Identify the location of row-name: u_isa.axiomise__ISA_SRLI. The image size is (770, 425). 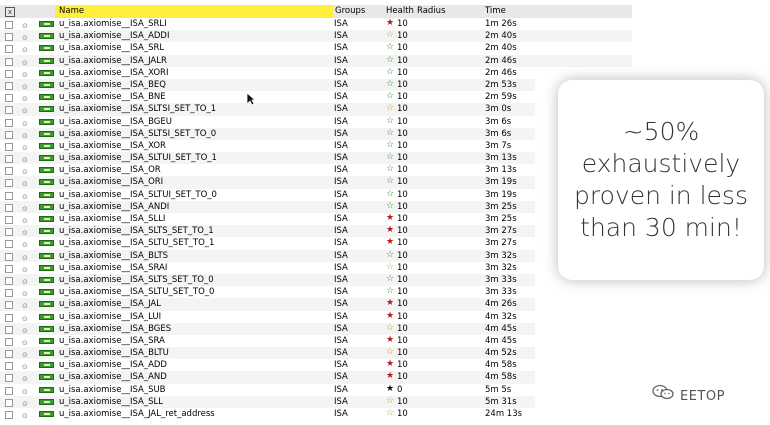
(113, 24).